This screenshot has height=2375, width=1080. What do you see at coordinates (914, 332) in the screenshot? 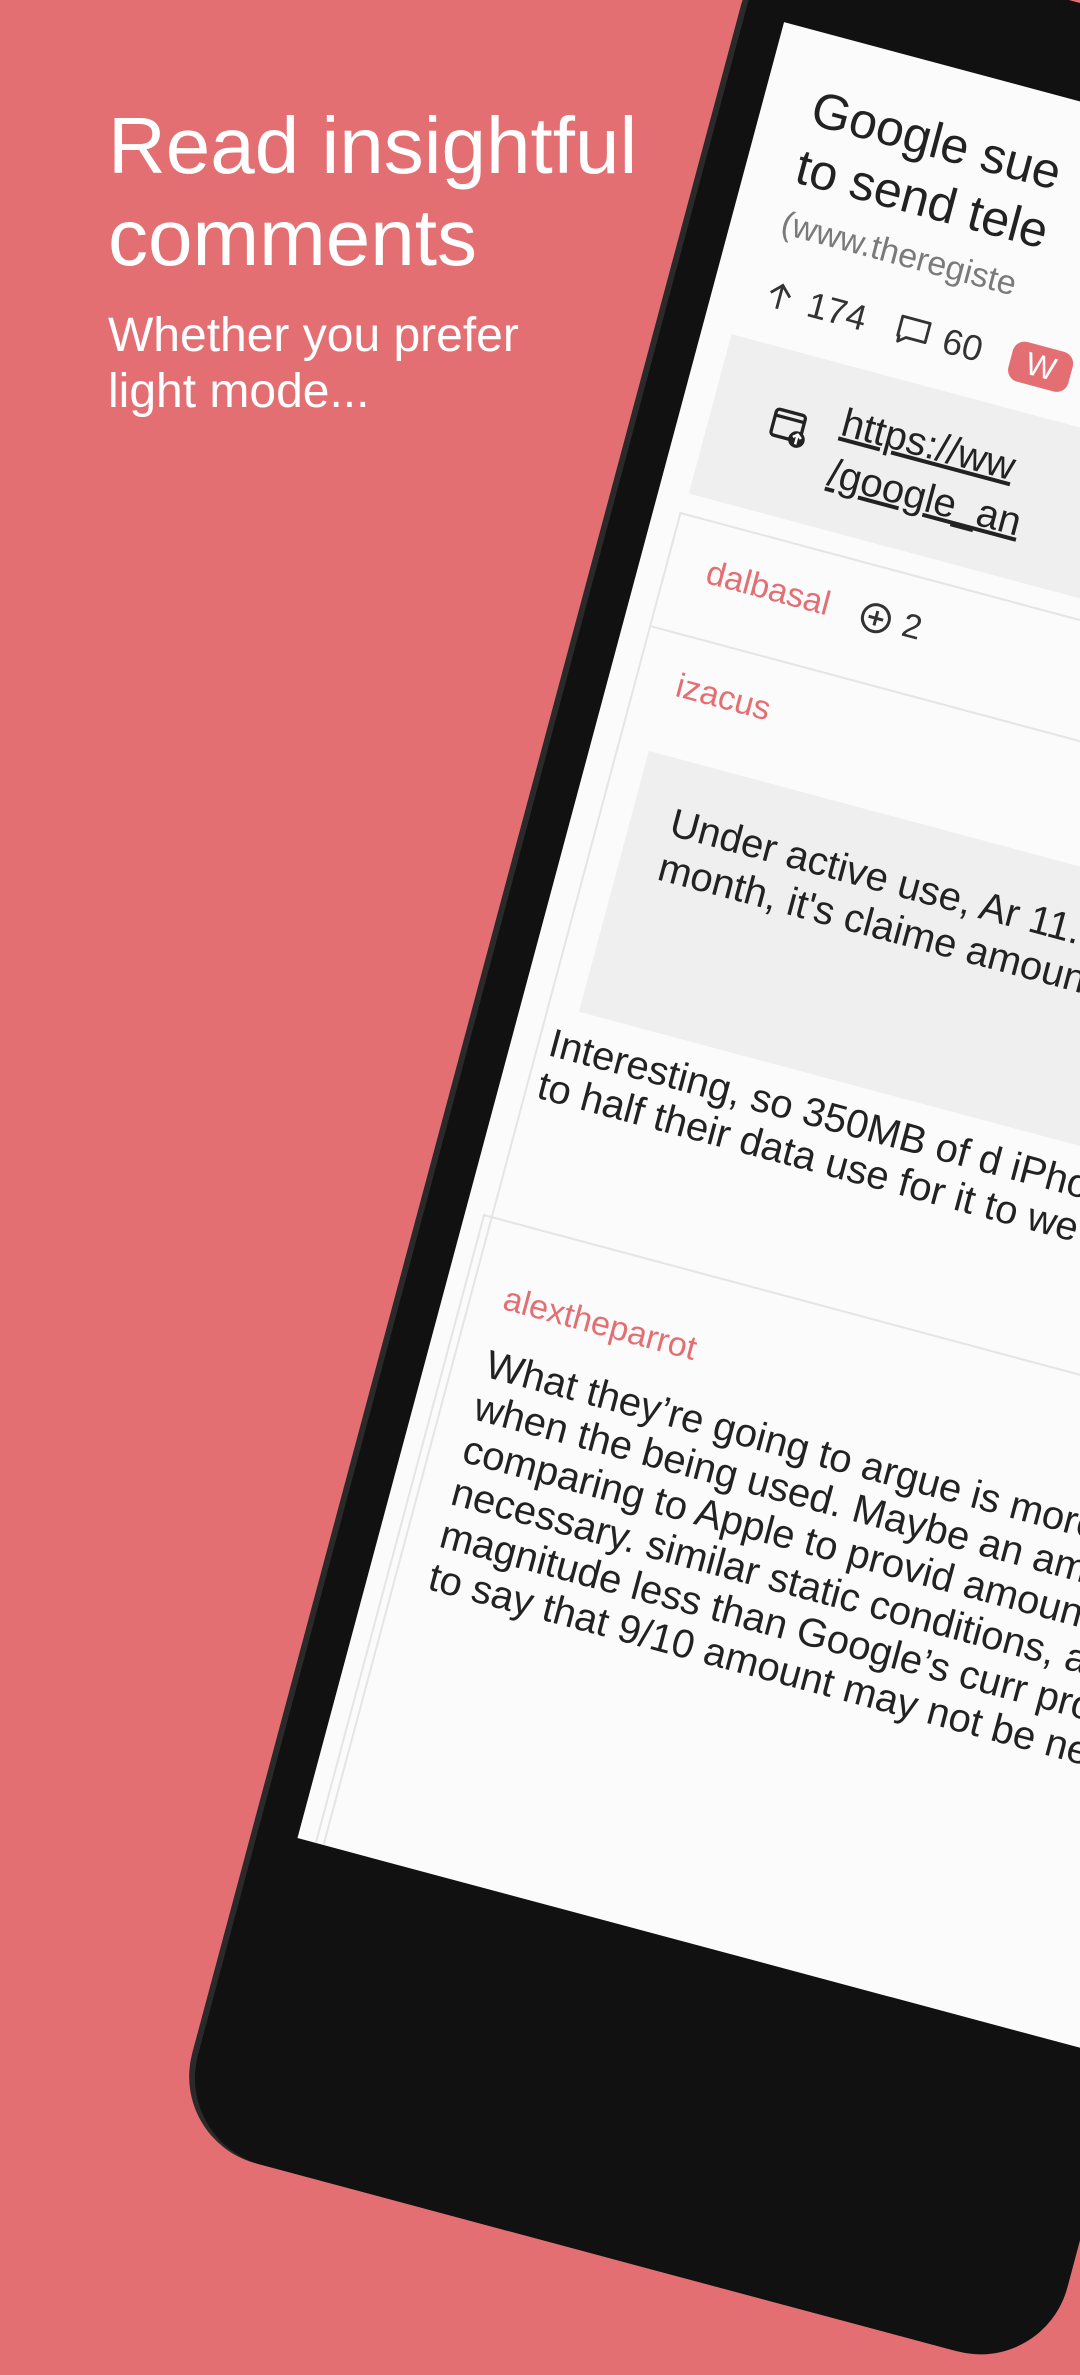
I see `comment-bubble-icon` at bounding box center [914, 332].